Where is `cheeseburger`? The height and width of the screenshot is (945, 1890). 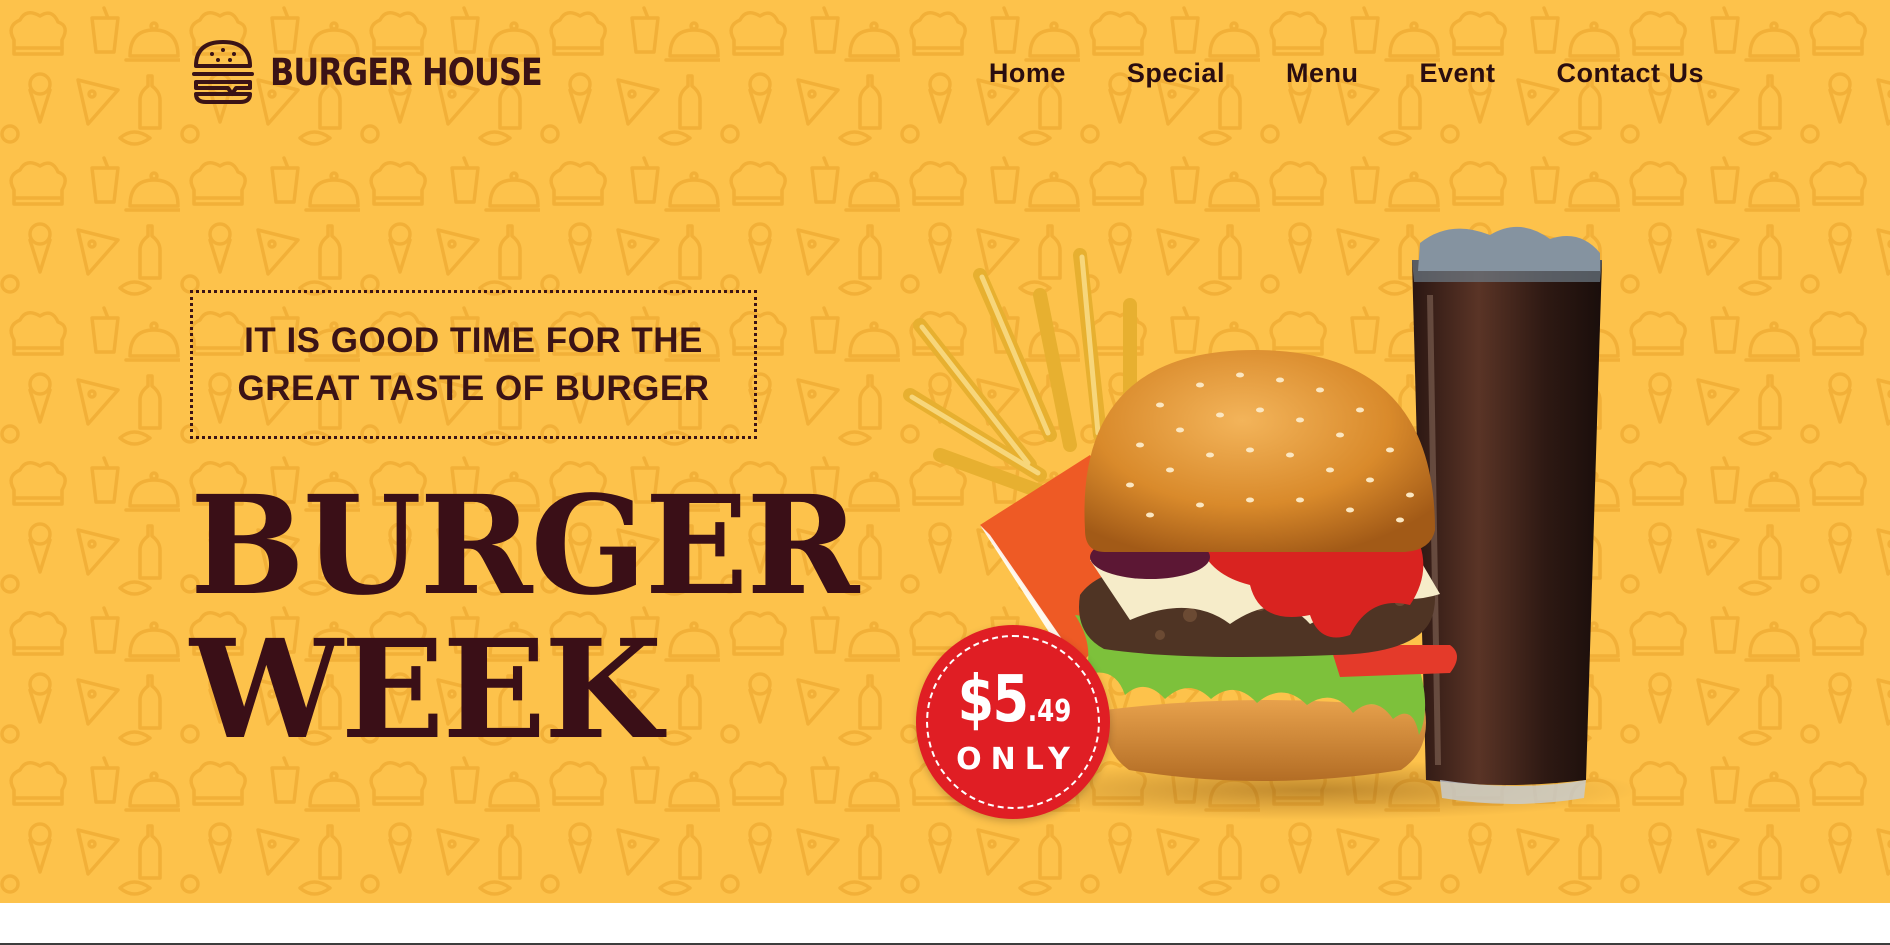
cheeseburger is located at coordinates (1266, 565).